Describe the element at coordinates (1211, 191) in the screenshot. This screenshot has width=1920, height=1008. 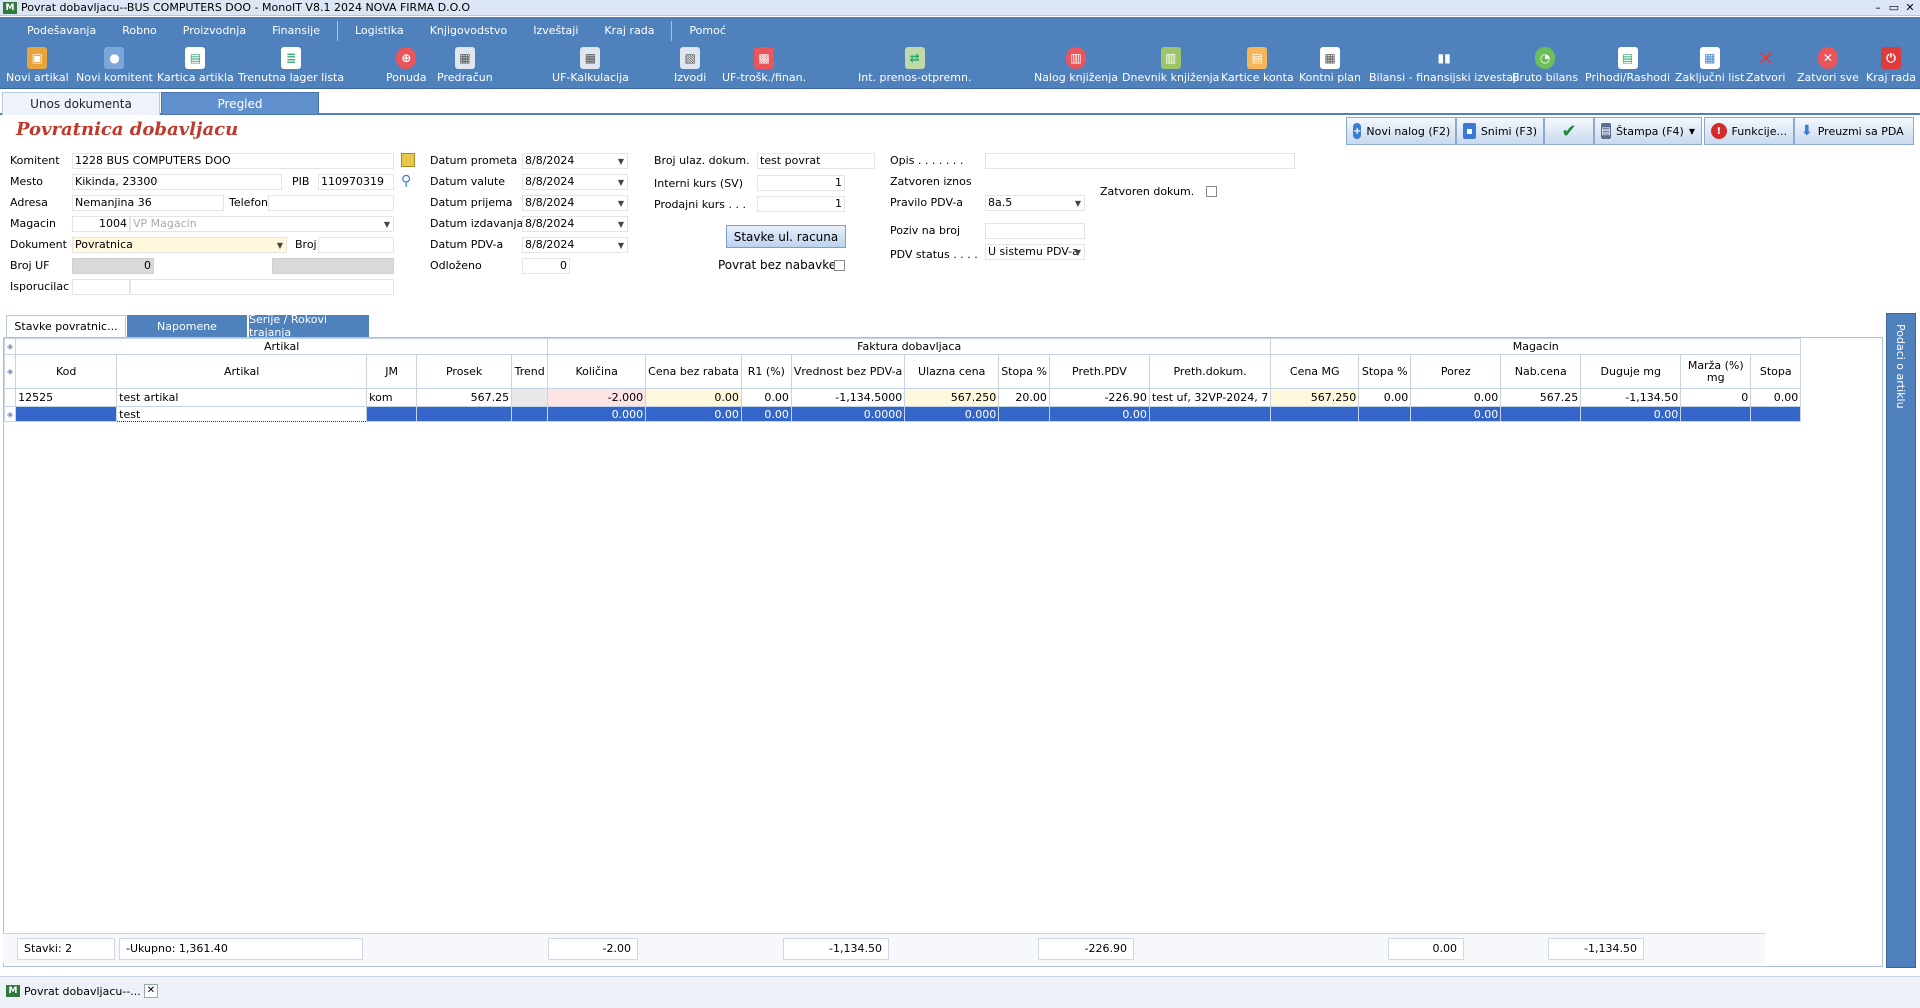
I see `zatvoren-dokum-checkbox` at that location.